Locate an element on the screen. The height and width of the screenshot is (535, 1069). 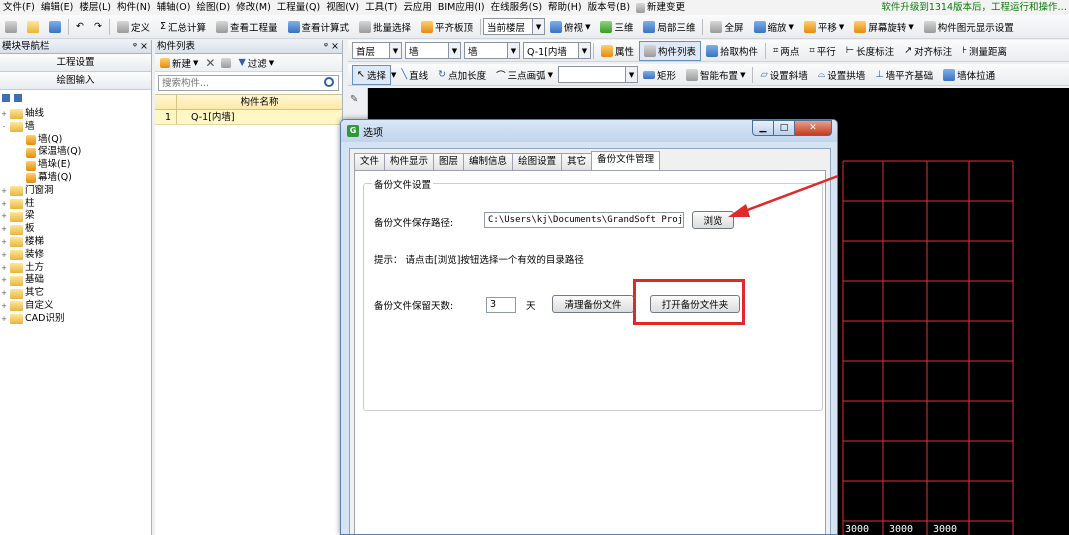
arc-options-dropdown: ▼ is located at coordinates (598, 74).